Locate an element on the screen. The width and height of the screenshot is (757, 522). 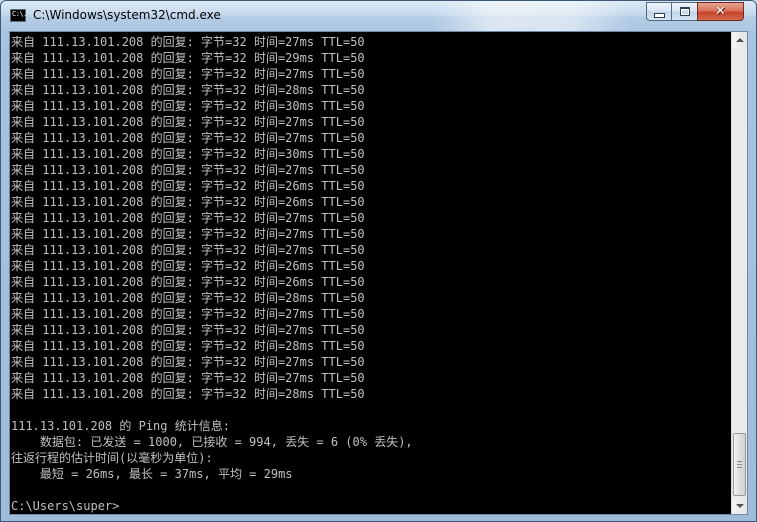
console-line: 往返行程的估计时间(以毫秒为单位): is located at coordinates (112, 458).